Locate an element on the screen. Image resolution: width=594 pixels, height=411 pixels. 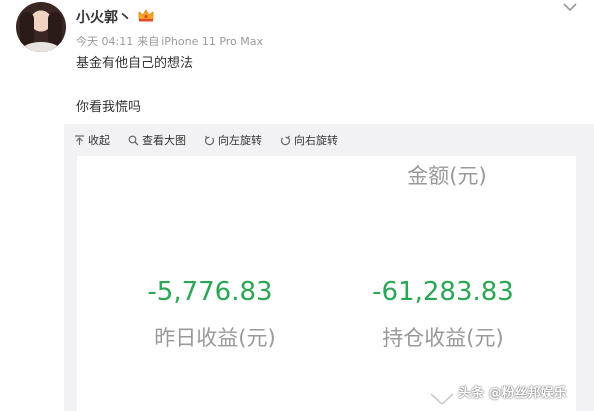
yesterday-earnings-value: -5,776.83 is located at coordinates (210, 292).